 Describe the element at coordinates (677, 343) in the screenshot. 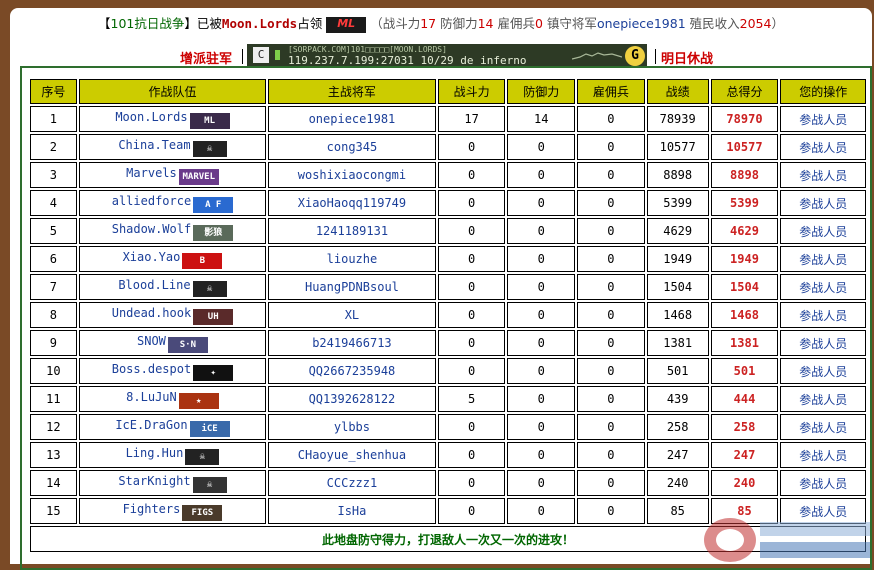

I see `record-cell: 1381` at that location.